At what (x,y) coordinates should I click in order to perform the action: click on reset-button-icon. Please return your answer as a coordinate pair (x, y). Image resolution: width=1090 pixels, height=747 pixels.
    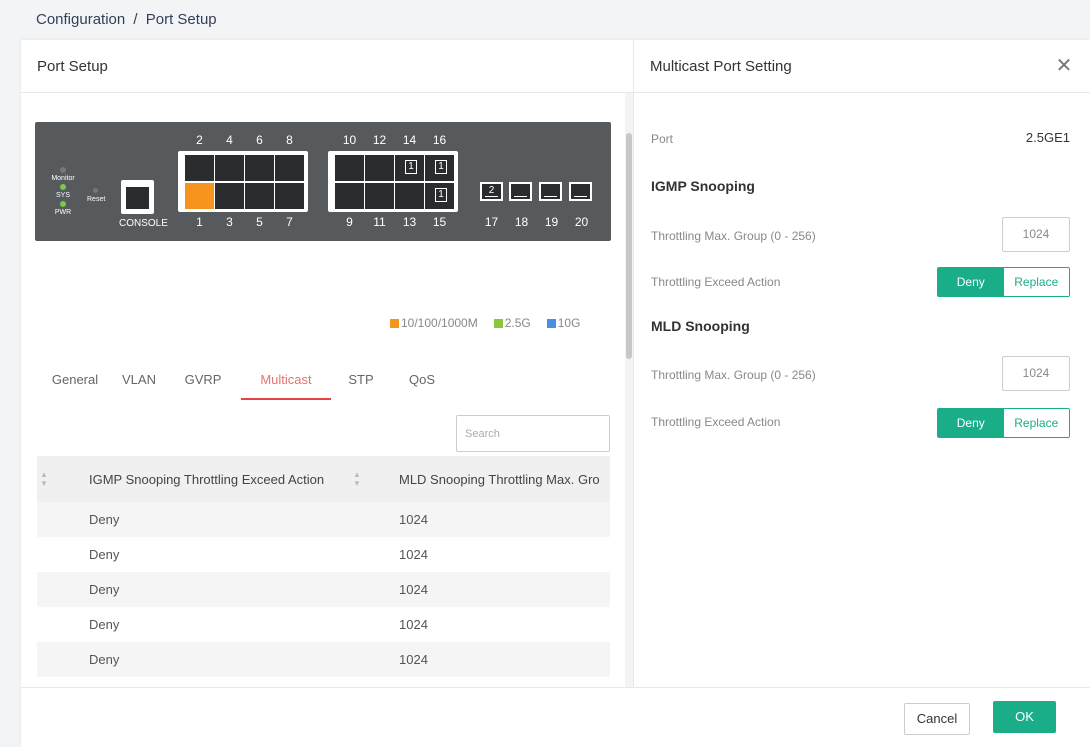
    Looking at the image, I should click on (95, 190).